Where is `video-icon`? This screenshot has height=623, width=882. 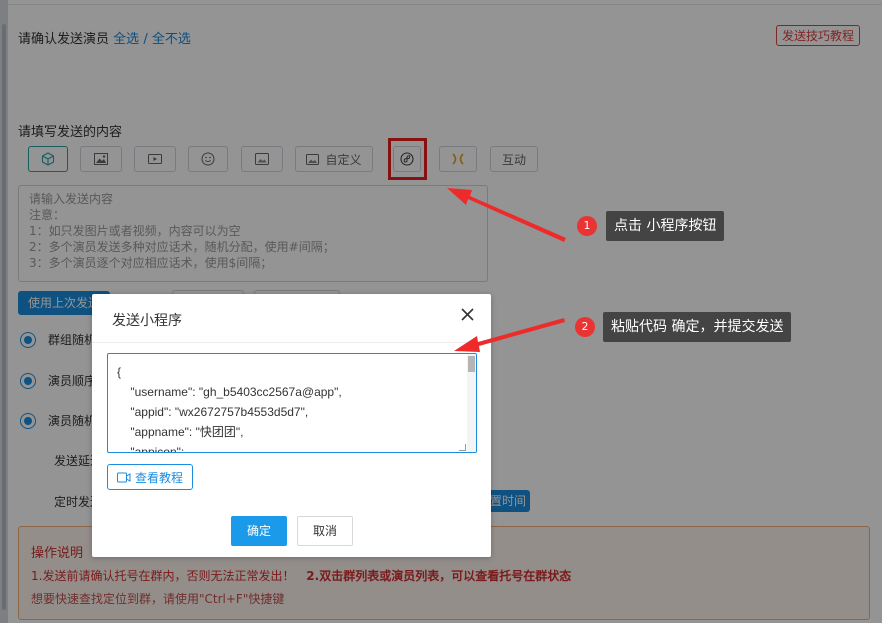
video-icon is located at coordinates (123, 477).